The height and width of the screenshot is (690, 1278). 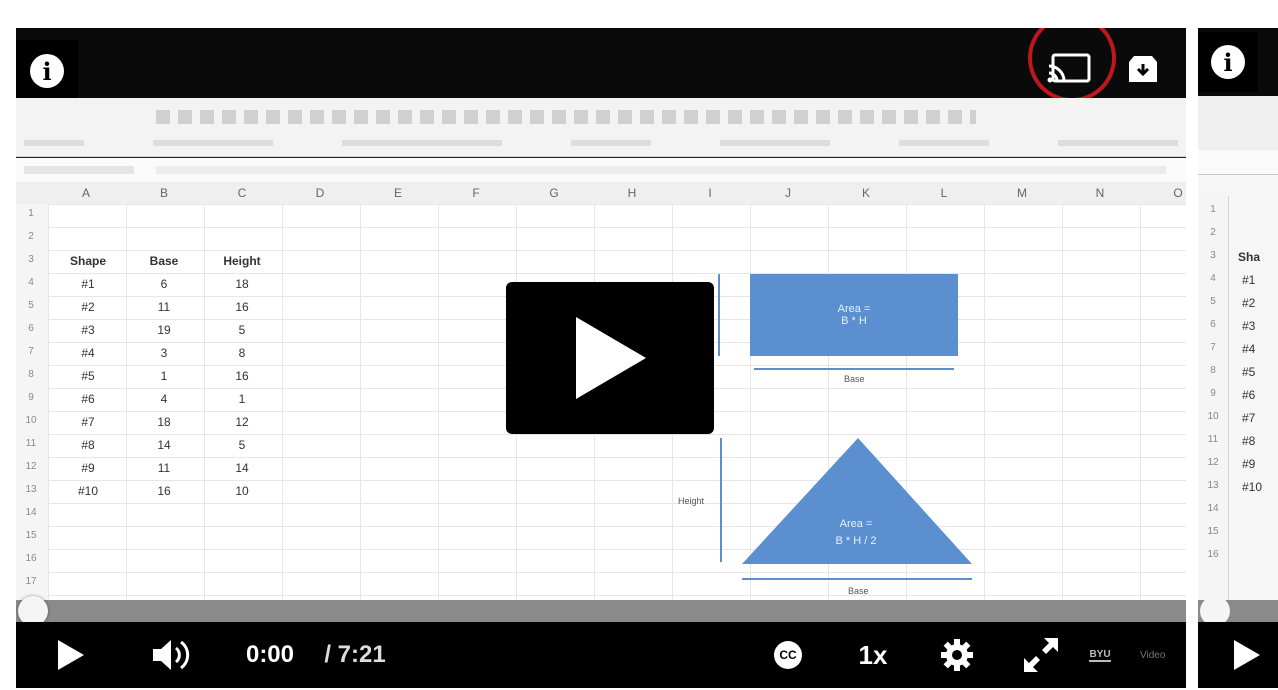 What do you see at coordinates (164, 284) in the screenshot?
I see `table-cell: 6` at bounding box center [164, 284].